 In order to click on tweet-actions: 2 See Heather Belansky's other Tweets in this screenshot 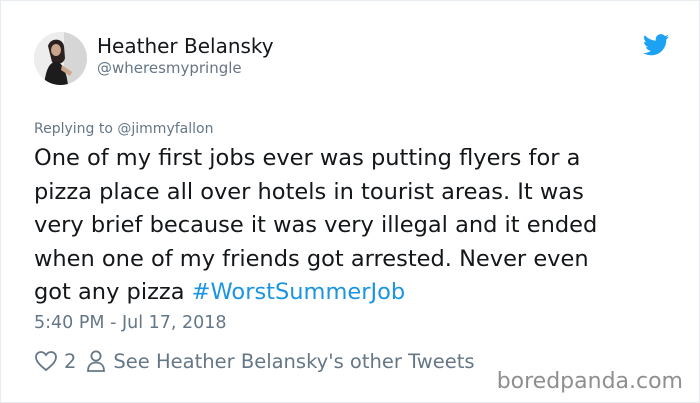, I will do `click(254, 361)`.